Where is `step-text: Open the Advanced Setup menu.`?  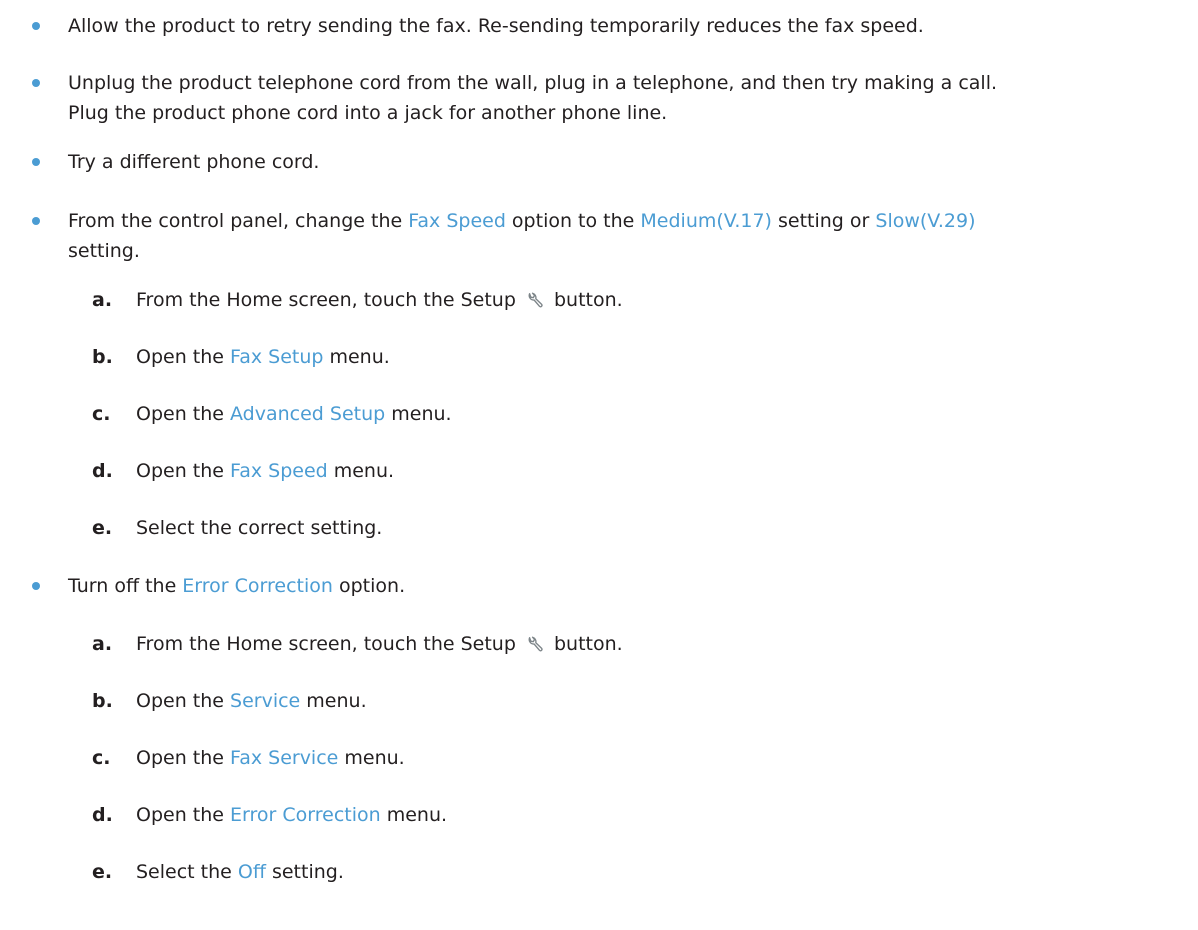 step-text: Open the Advanced Setup menu. is located at coordinates (294, 414).